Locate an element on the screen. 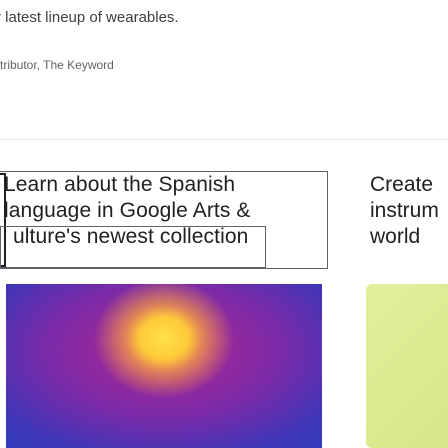 The height and width of the screenshot is (448, 448). card-title-line-2: instrum is located at coordinates (404, 210).